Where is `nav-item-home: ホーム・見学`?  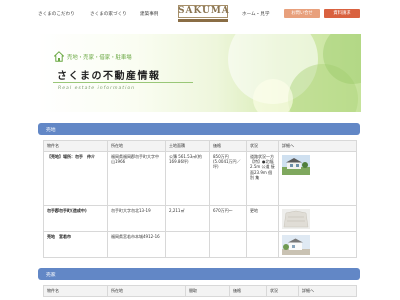 nav-item-home: ホーム・見学 is located at coordinates (255, 14).